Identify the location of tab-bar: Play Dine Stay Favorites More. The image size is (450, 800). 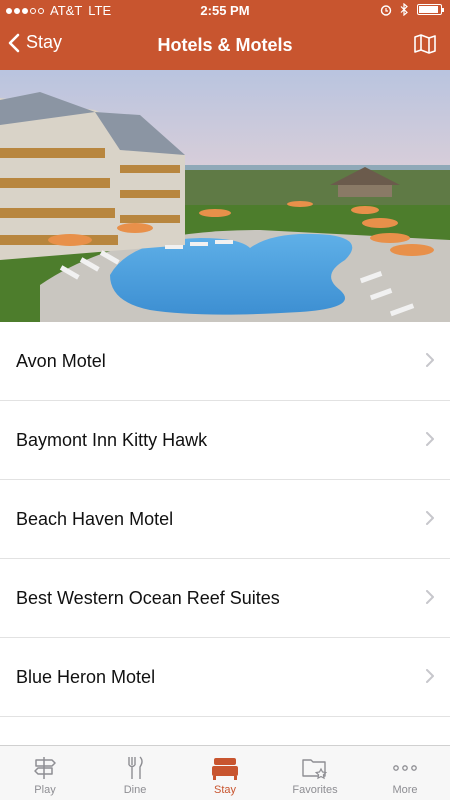
(225, 772).